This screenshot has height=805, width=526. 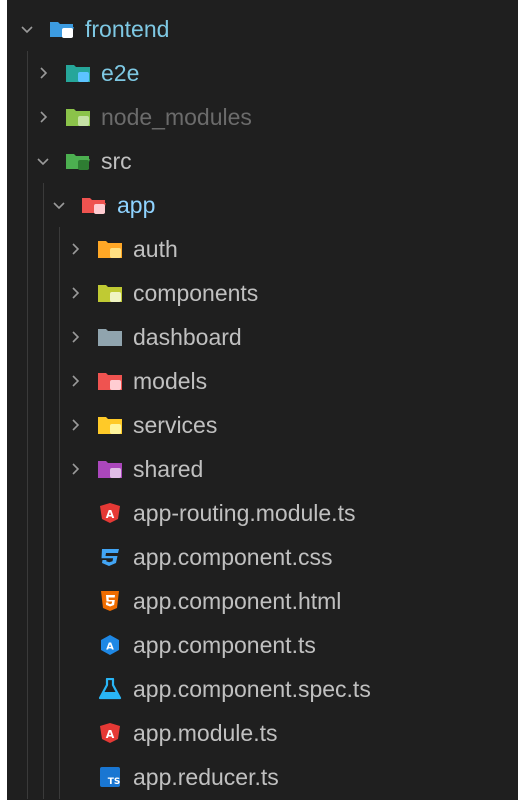 I want to click on folder-app-icon, so click(x=94, y=205).